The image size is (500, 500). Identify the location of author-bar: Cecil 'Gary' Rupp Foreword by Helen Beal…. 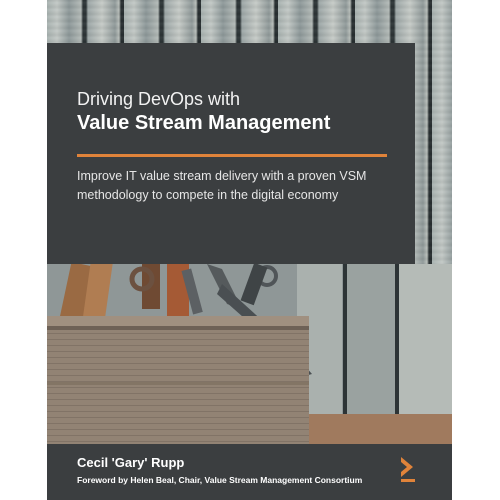
(249, 472).